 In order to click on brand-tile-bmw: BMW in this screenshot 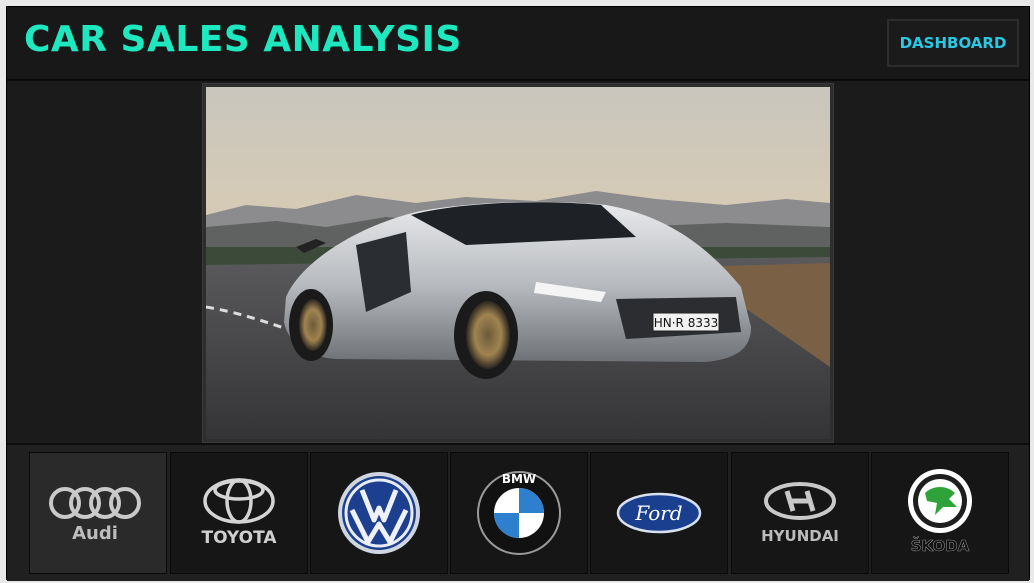, I will do `click(519, 513)`.